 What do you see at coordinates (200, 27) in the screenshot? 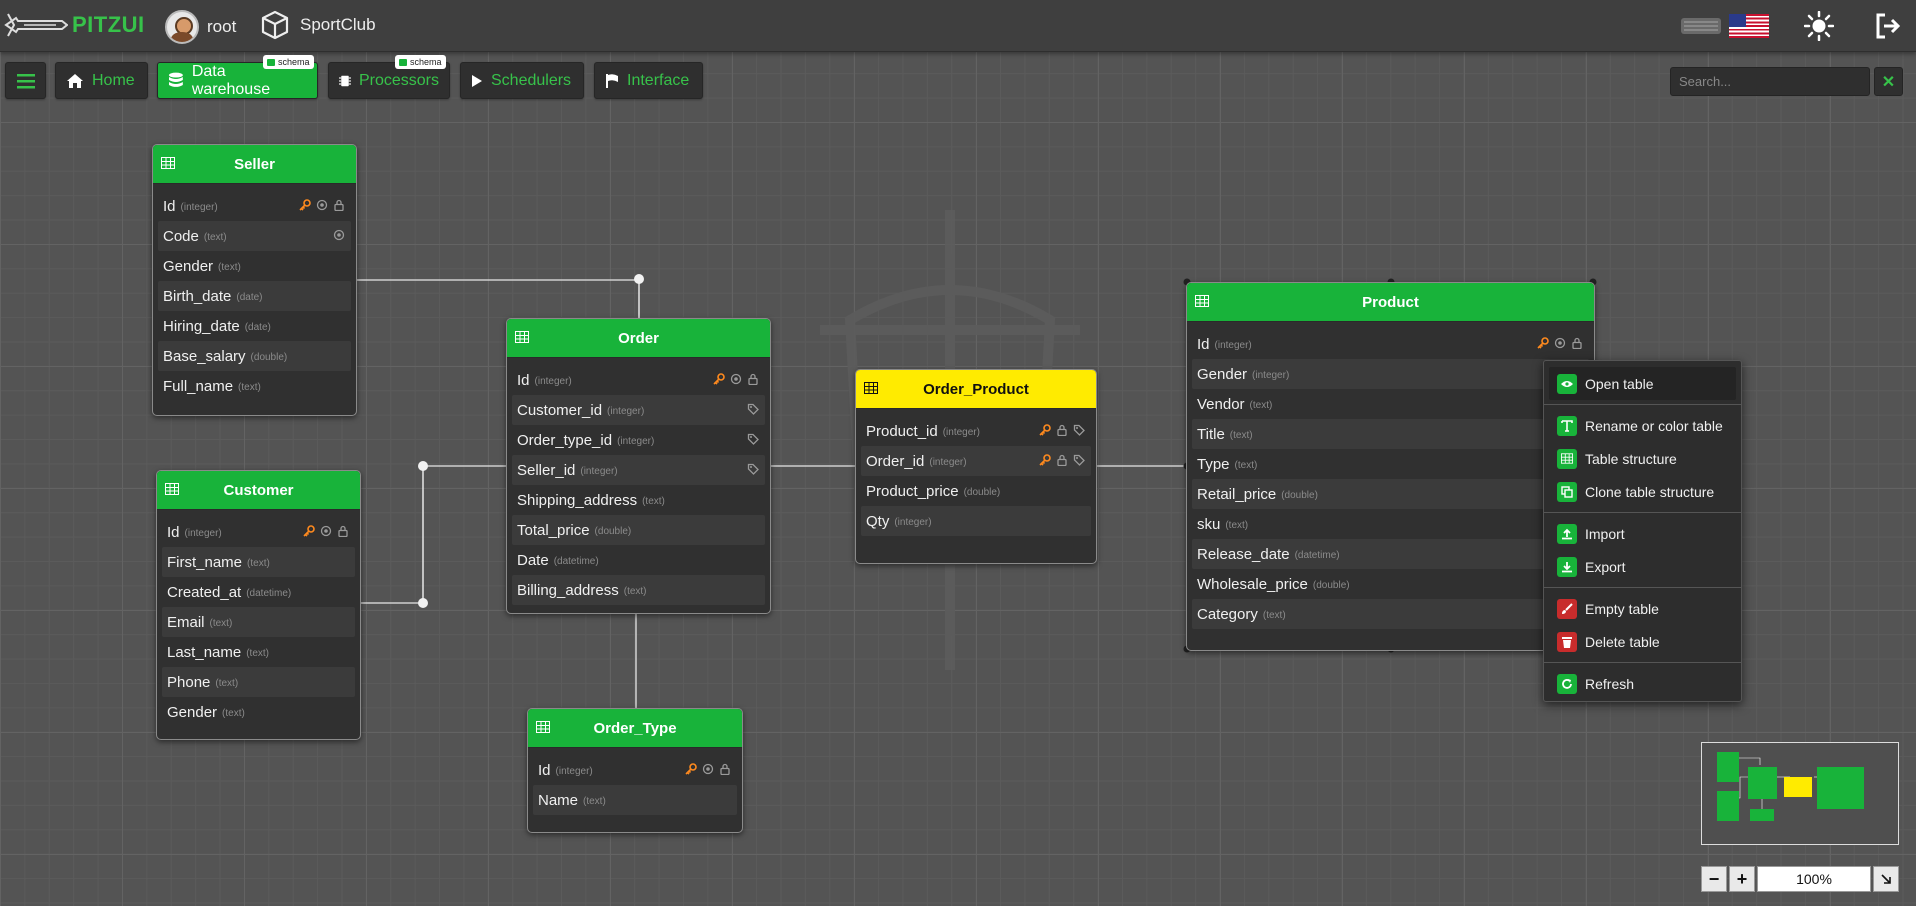
I see `user-menu: root` at bounding box center [200, 27].